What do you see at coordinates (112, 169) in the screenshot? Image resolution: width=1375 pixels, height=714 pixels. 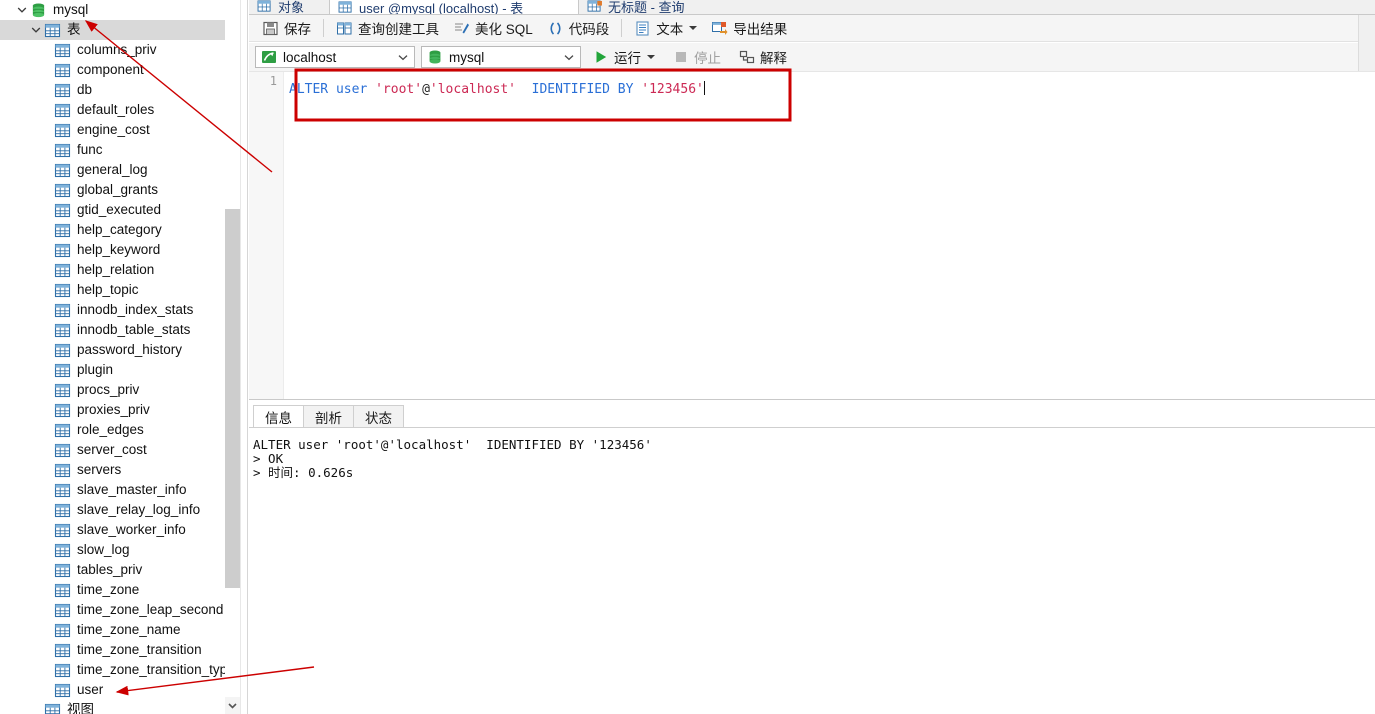 I see `tree-node-label: general_log` at bounding box center [112, 169].